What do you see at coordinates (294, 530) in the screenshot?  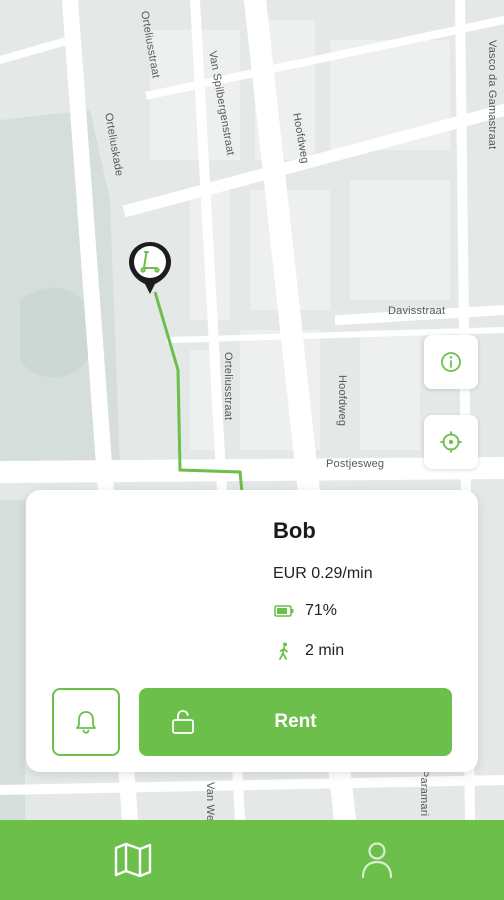 I see `vehicle-name: Bob` at bounding box center [294, 530].